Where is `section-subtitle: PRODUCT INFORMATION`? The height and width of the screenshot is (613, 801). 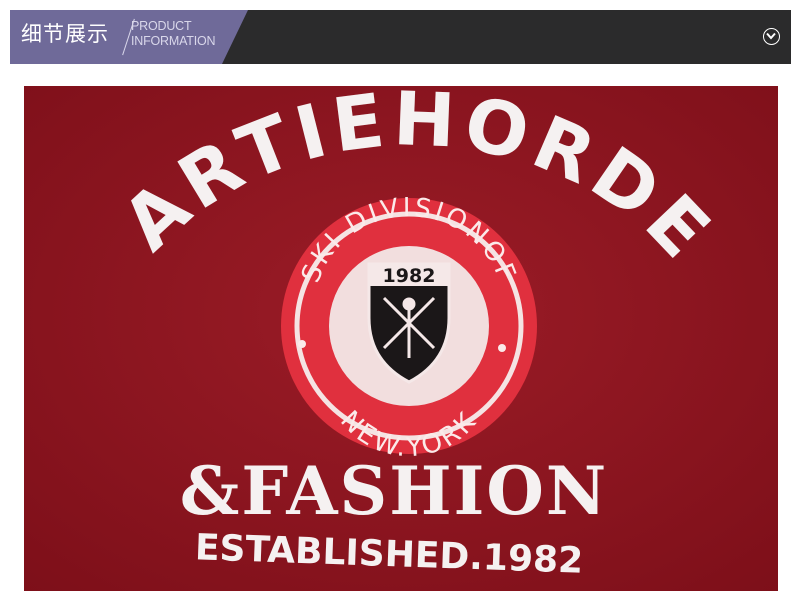 section-subtitle: PRODUCT INFORMATION is located at coordinates (173, 34).